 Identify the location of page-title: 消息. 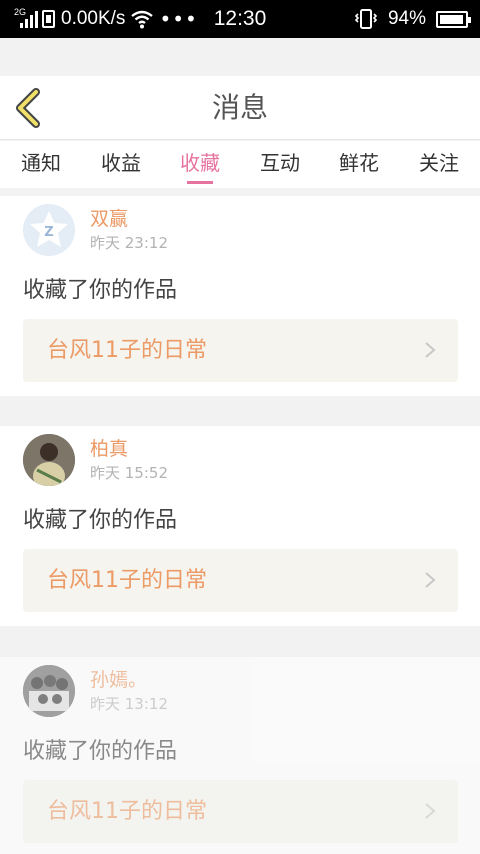
(239, 107).